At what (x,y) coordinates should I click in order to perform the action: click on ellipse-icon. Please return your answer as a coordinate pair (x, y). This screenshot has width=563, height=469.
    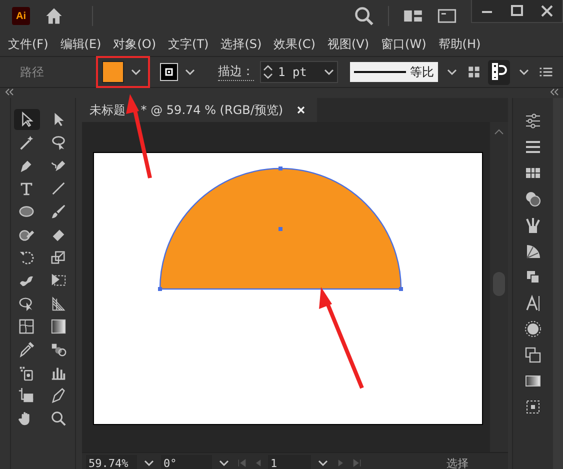
    Looking at the image, I should click on (27, 211).